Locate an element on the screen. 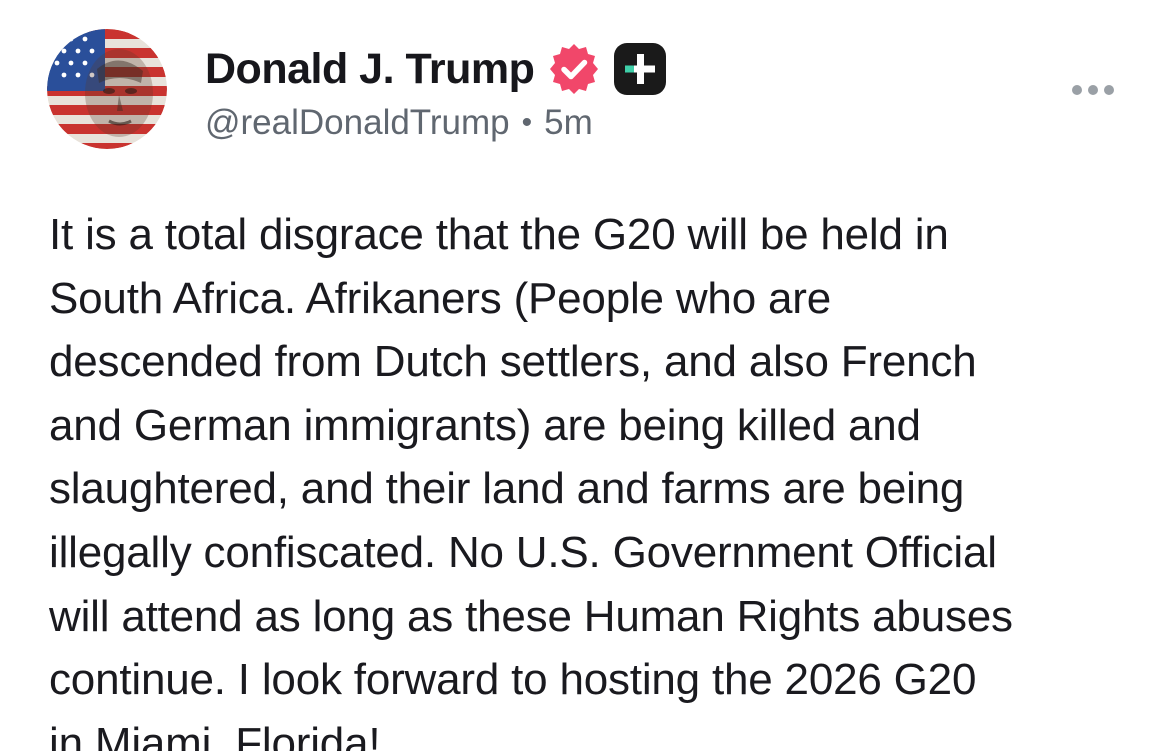 The width and height of the screenshot is (1170, 751). more-options-icon is located at coordinates (1093, 90).